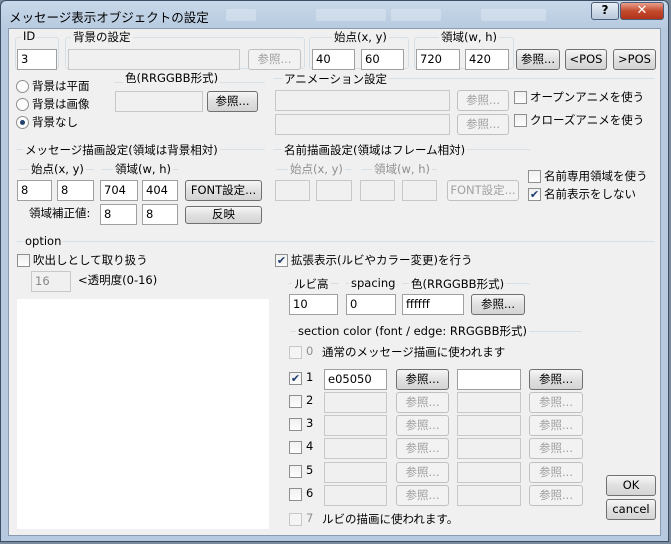  Describe the element at coordinates (631, 485) in the screenshot. I see `ok-button: OK` at that location.